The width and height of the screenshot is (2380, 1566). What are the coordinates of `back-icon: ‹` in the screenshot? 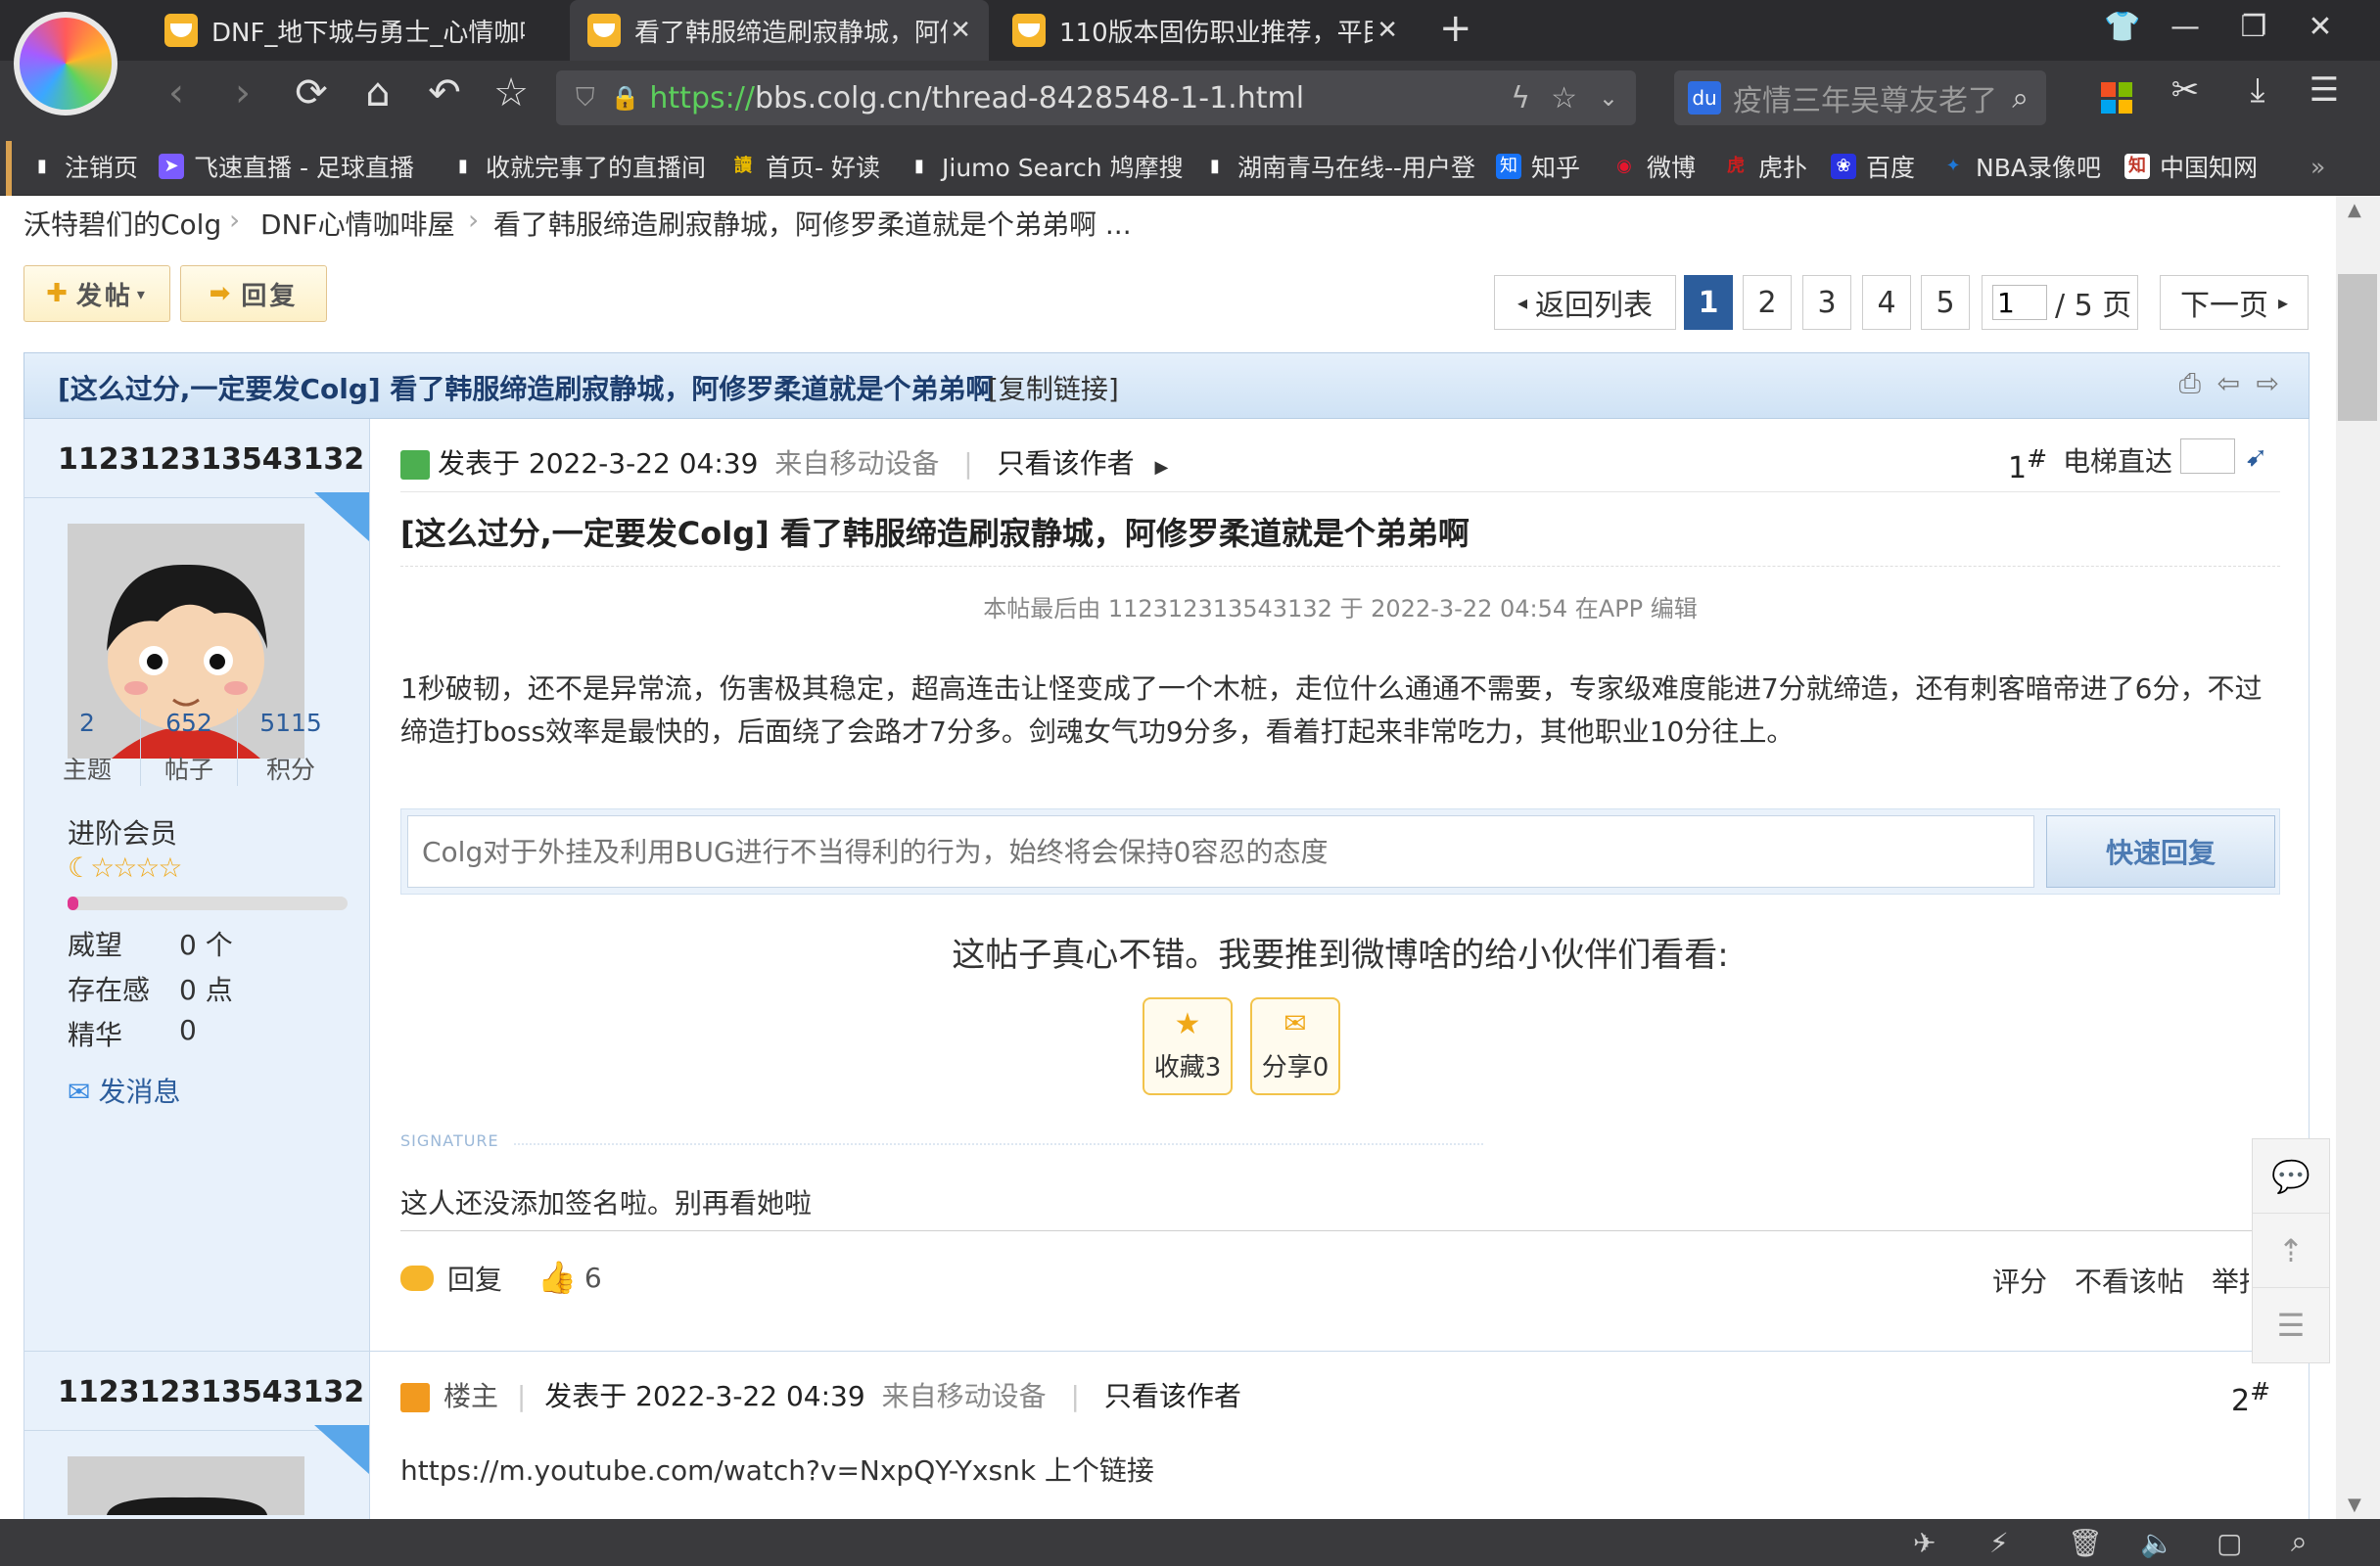 It's located at (176, 92).